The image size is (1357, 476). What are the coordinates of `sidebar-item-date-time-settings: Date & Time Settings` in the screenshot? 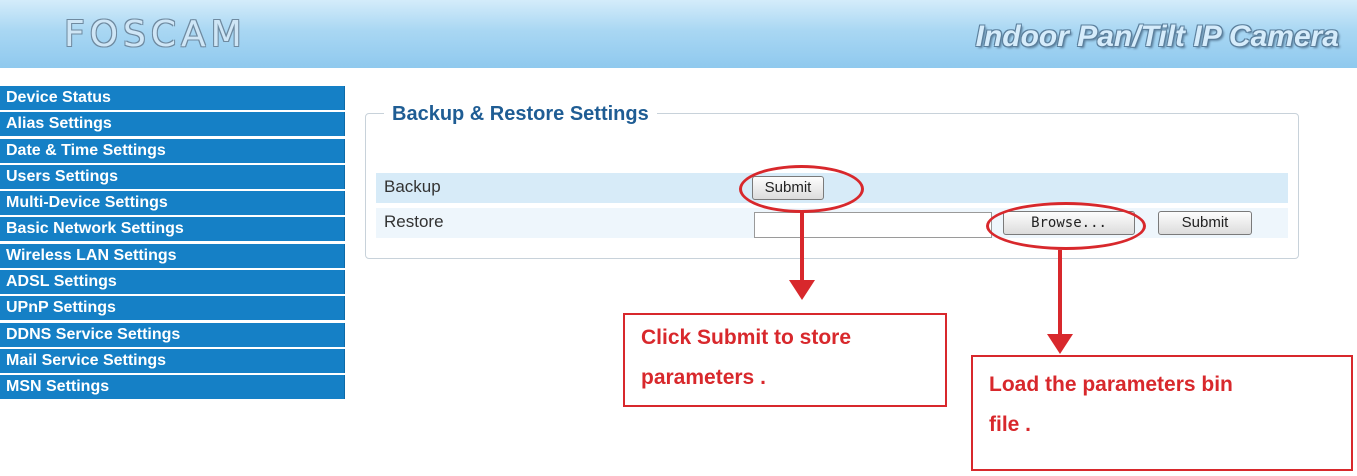 It's located at (172, 150).